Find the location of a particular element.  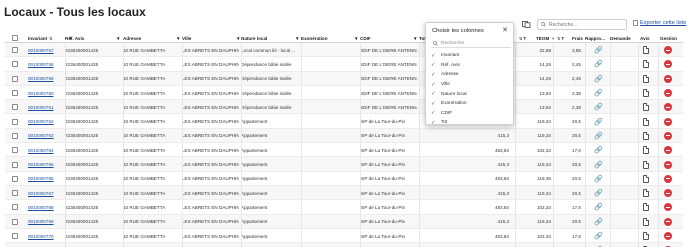

invariant-link: 0010000766 is located at coordinates (46, 179).